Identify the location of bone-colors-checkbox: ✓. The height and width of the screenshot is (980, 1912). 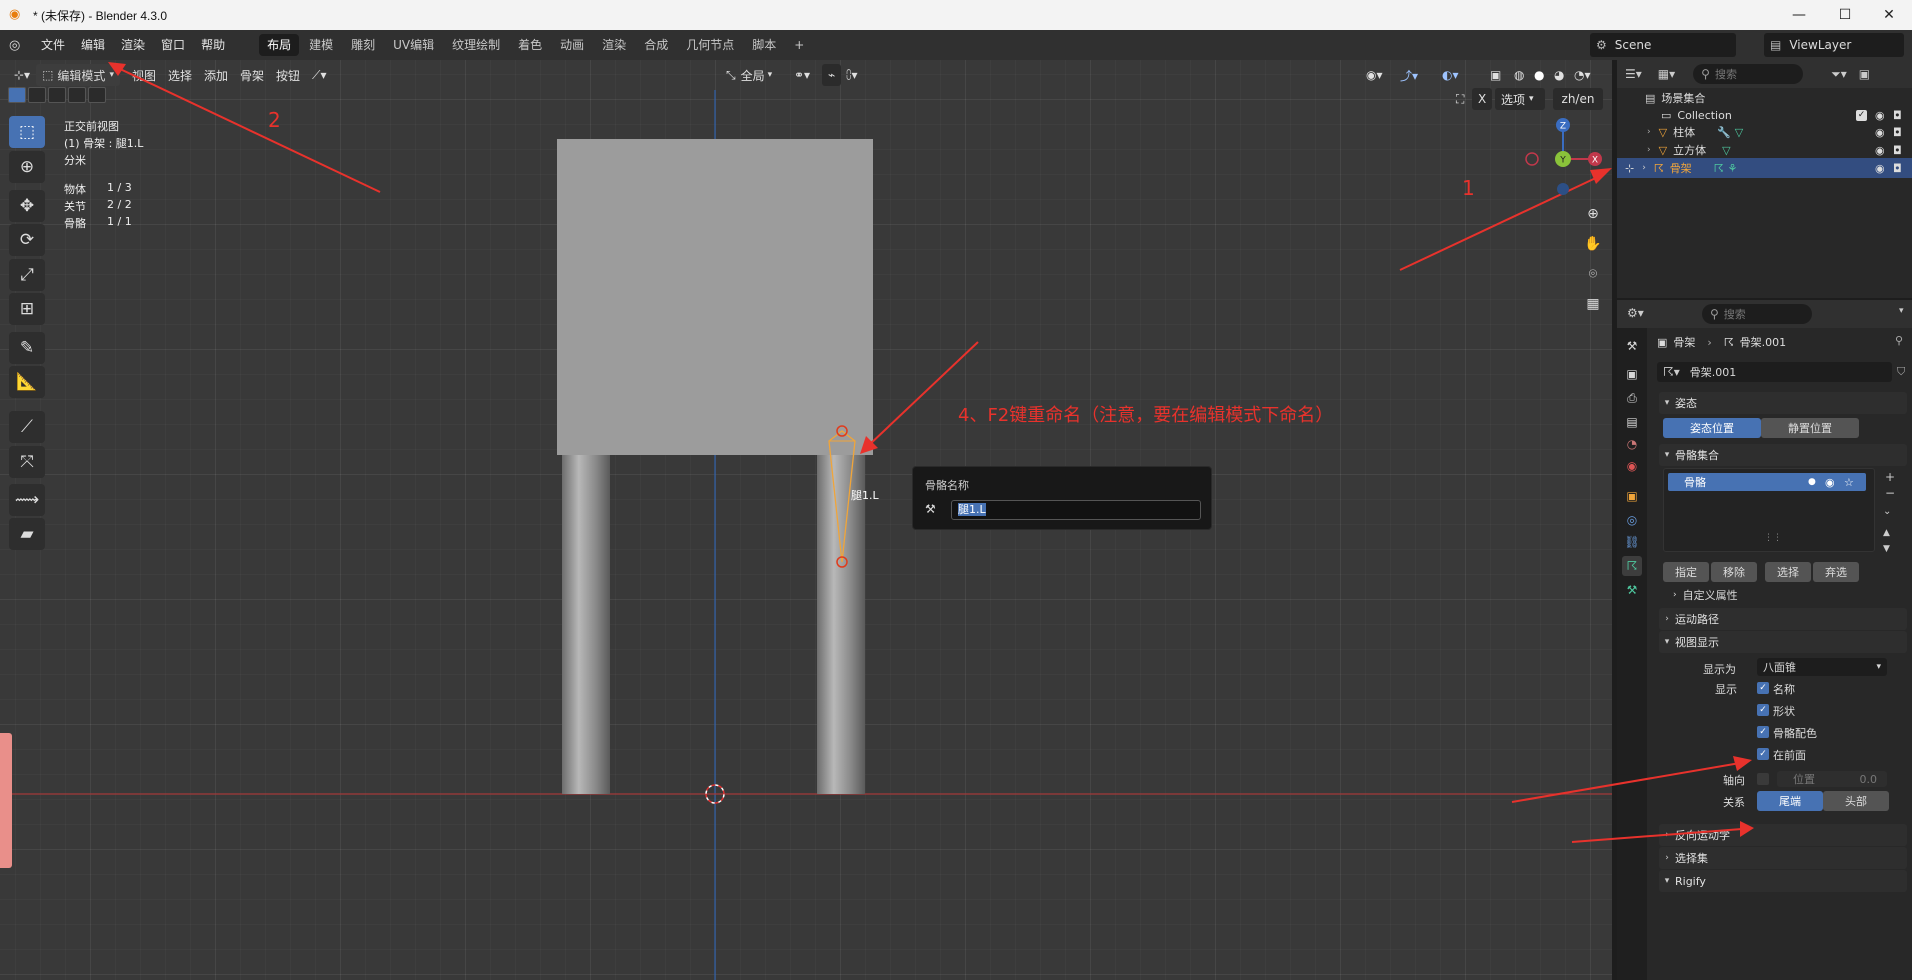
(1763, 732).